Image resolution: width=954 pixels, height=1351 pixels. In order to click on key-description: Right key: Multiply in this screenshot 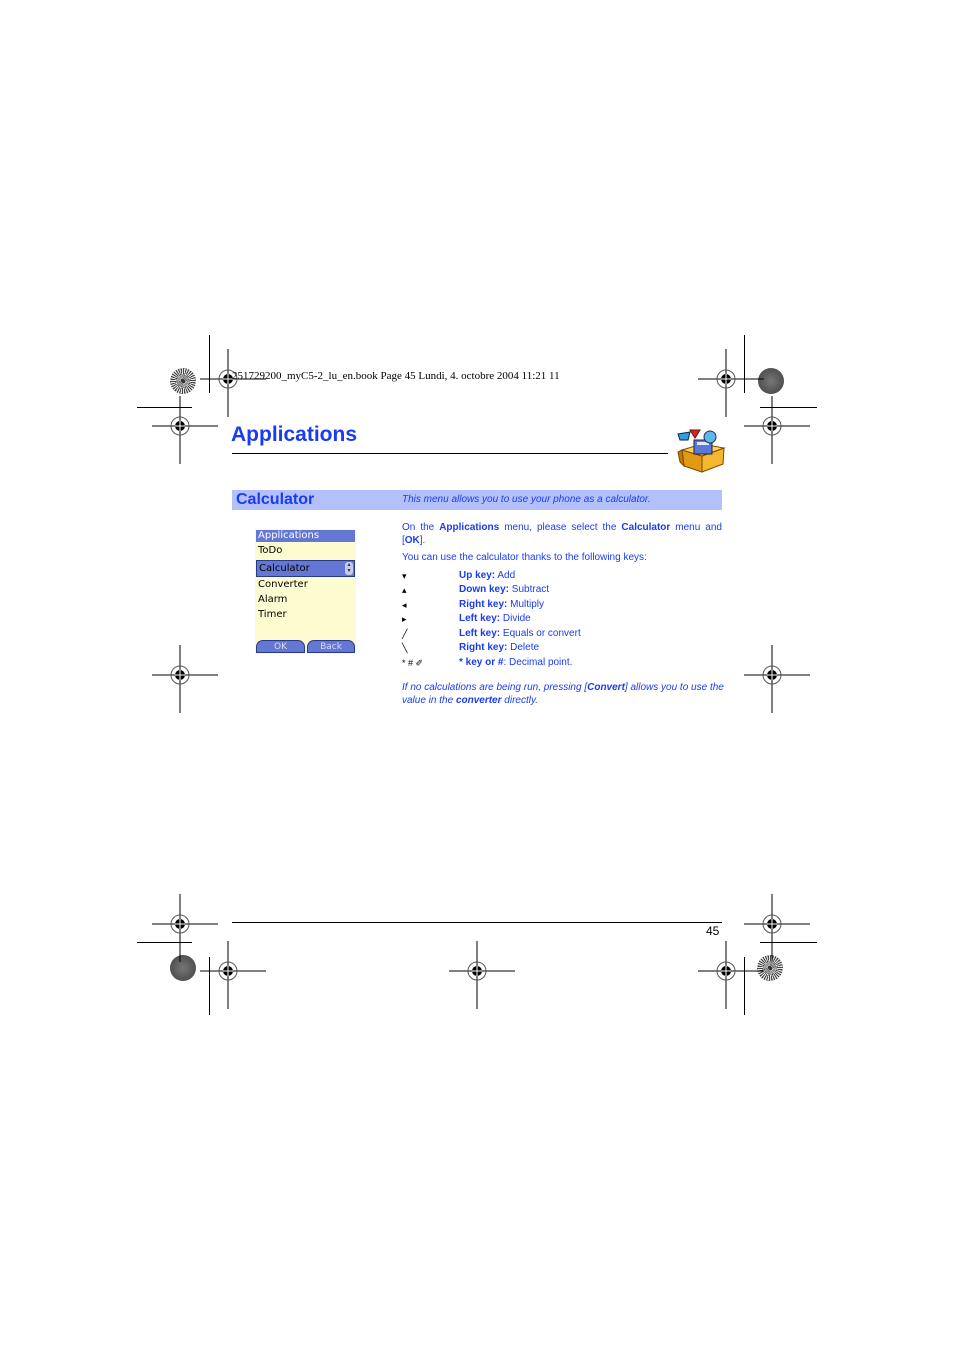, I will do `click(501, 605)`.